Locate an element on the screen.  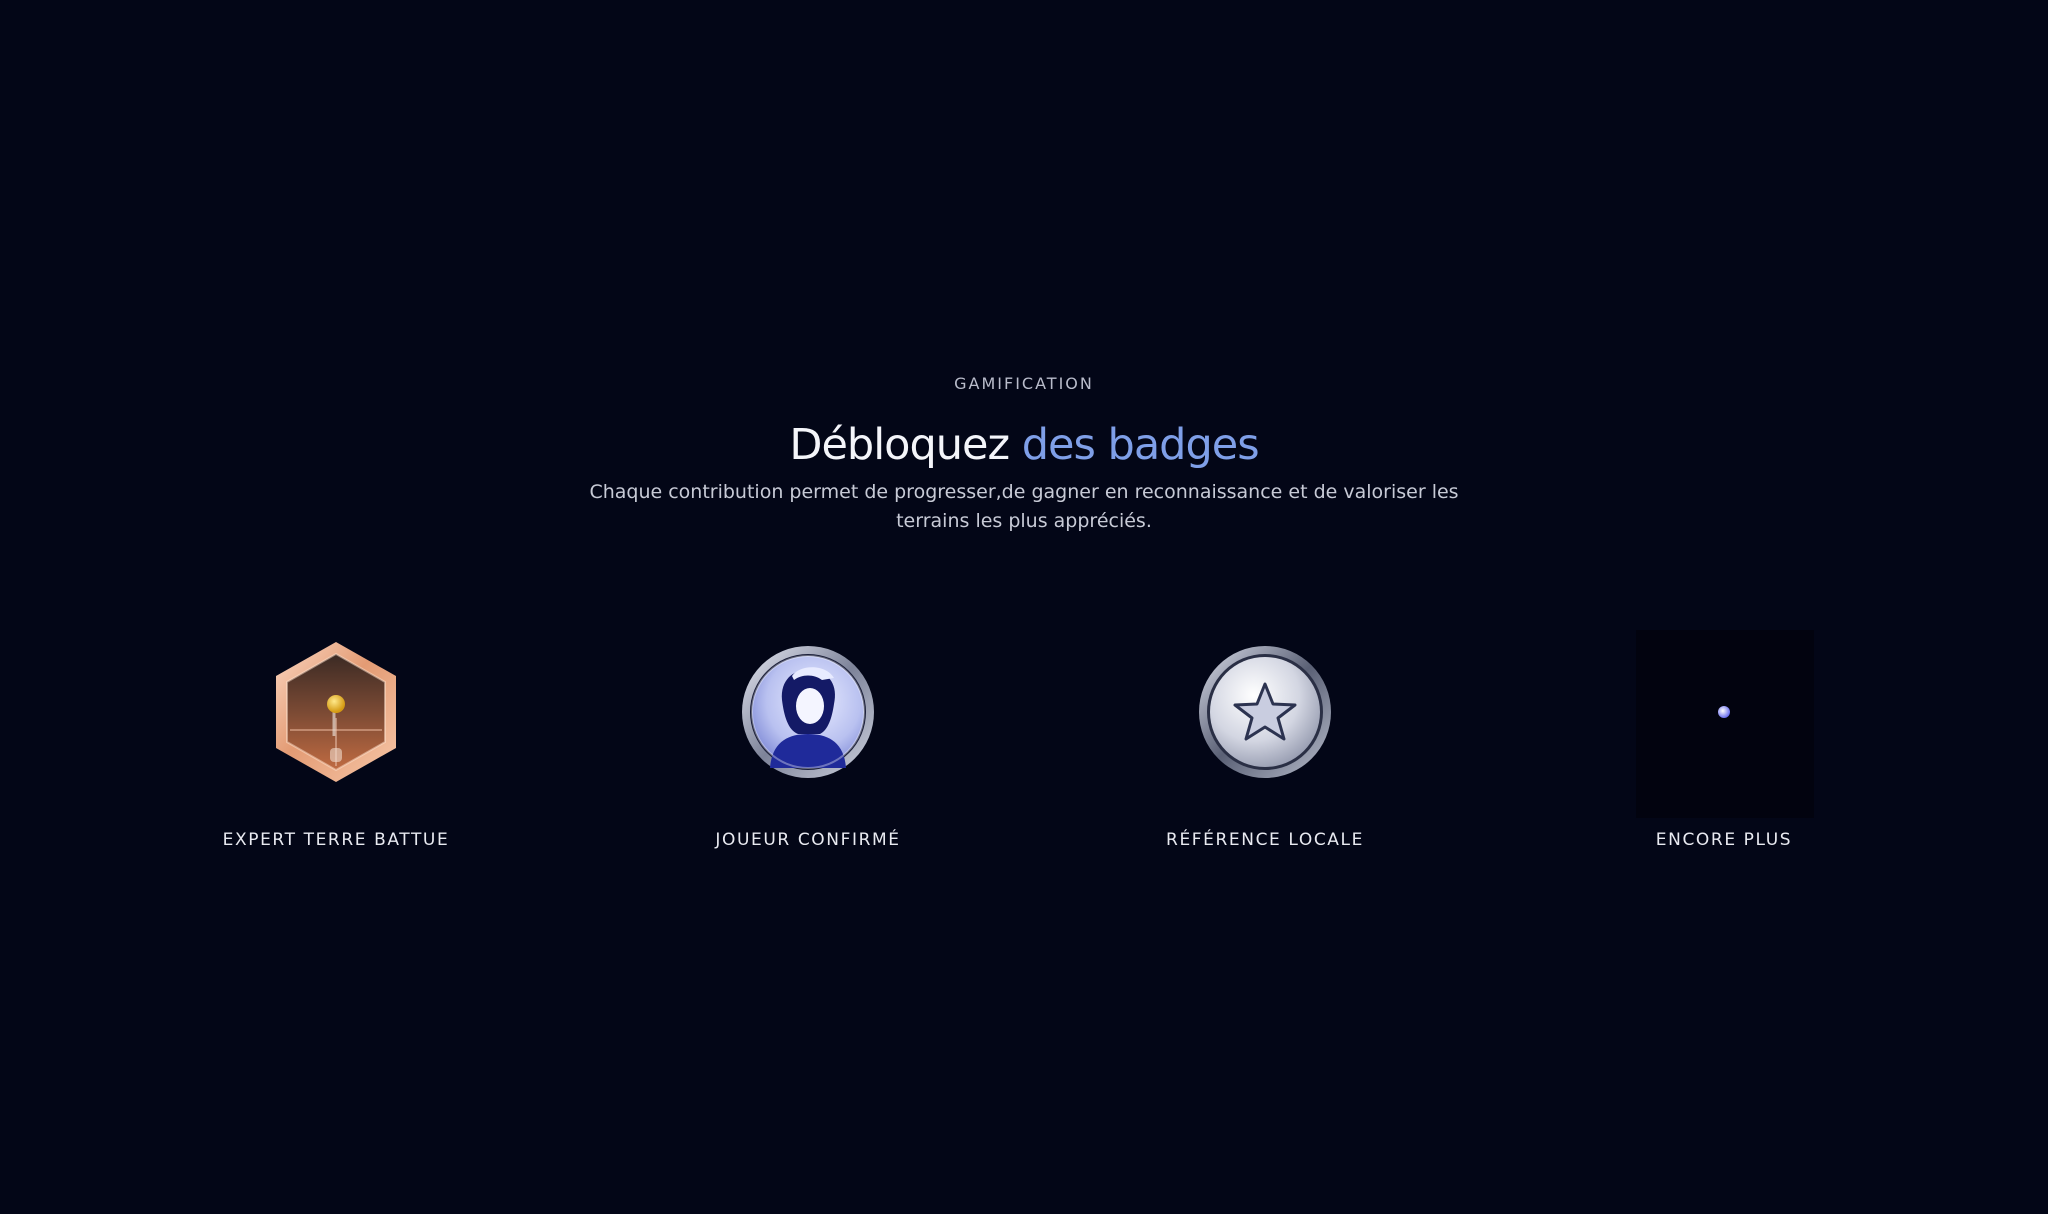
clay-court-hexagon-badge-icon is located at coordinates (336, 712).